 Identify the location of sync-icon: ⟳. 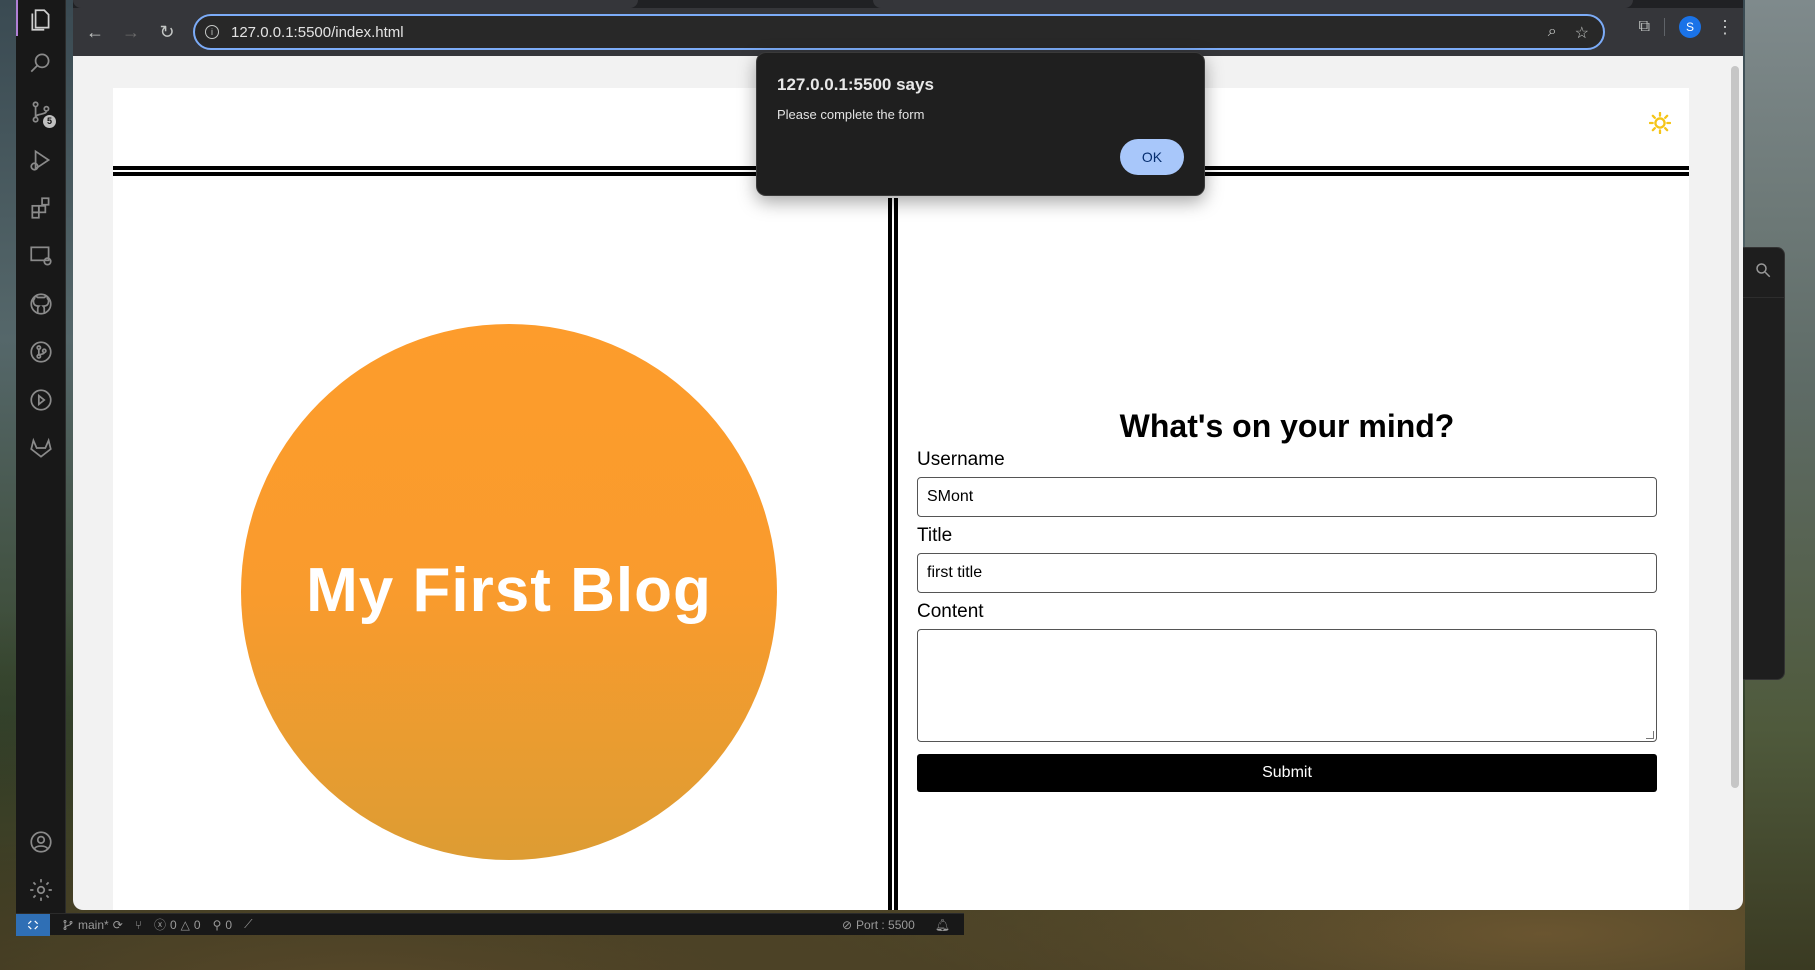
(118, 925).